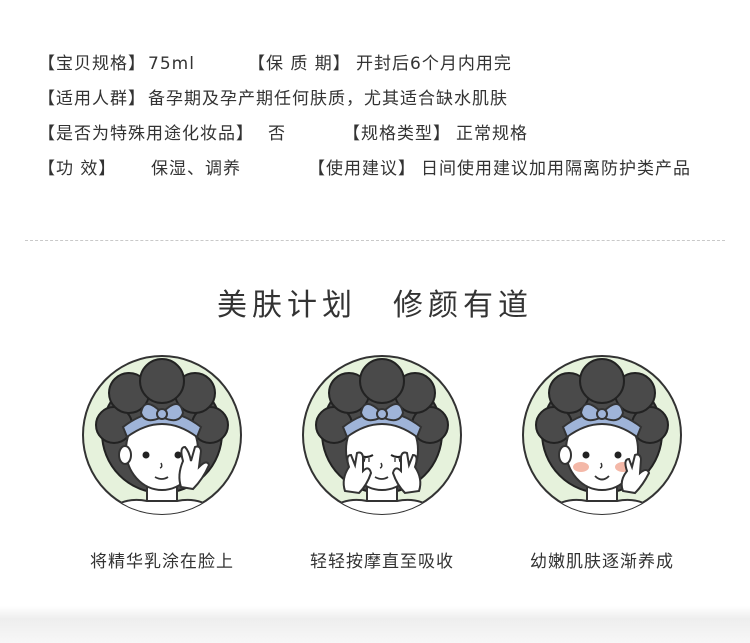  I want to click on step-apply: 将精华乳涂在脸上, so click(162, 463).